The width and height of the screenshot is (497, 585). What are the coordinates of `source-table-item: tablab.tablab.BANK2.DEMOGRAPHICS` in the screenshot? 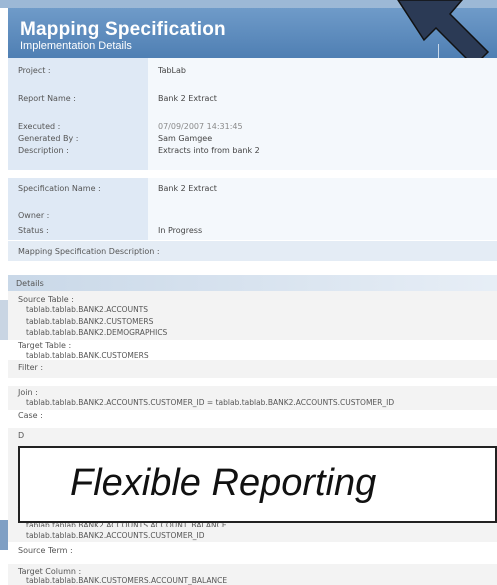 It's located at (97, 331).